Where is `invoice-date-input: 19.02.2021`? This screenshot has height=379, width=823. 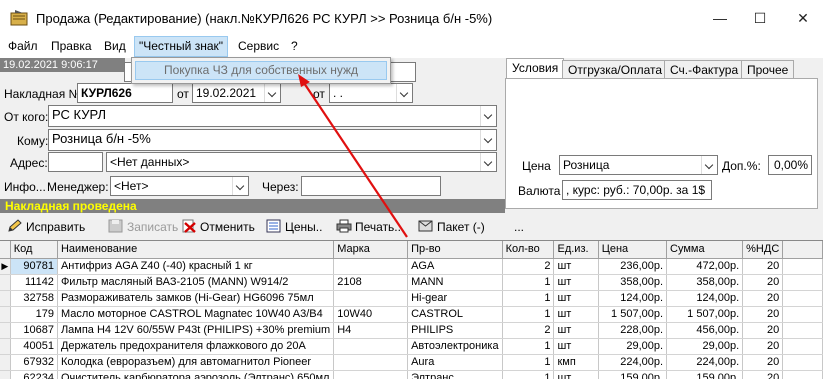 invoice-date-input: 19.02.2021 is located at coordinates (236, 93).